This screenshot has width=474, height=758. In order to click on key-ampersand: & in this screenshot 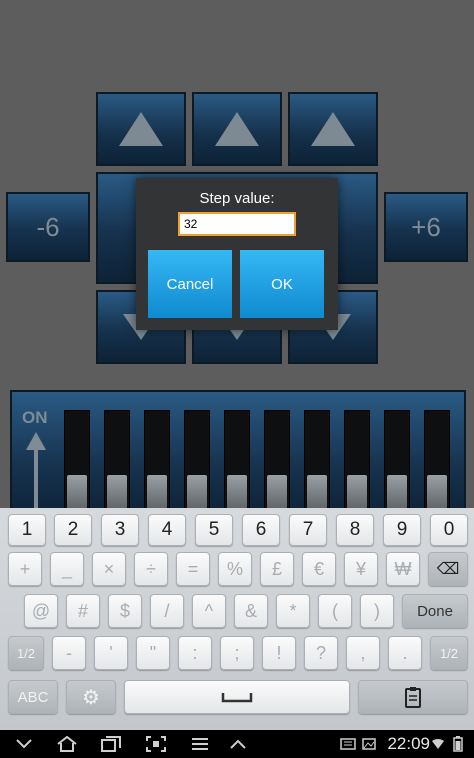, I will do `click(251, 611)`.